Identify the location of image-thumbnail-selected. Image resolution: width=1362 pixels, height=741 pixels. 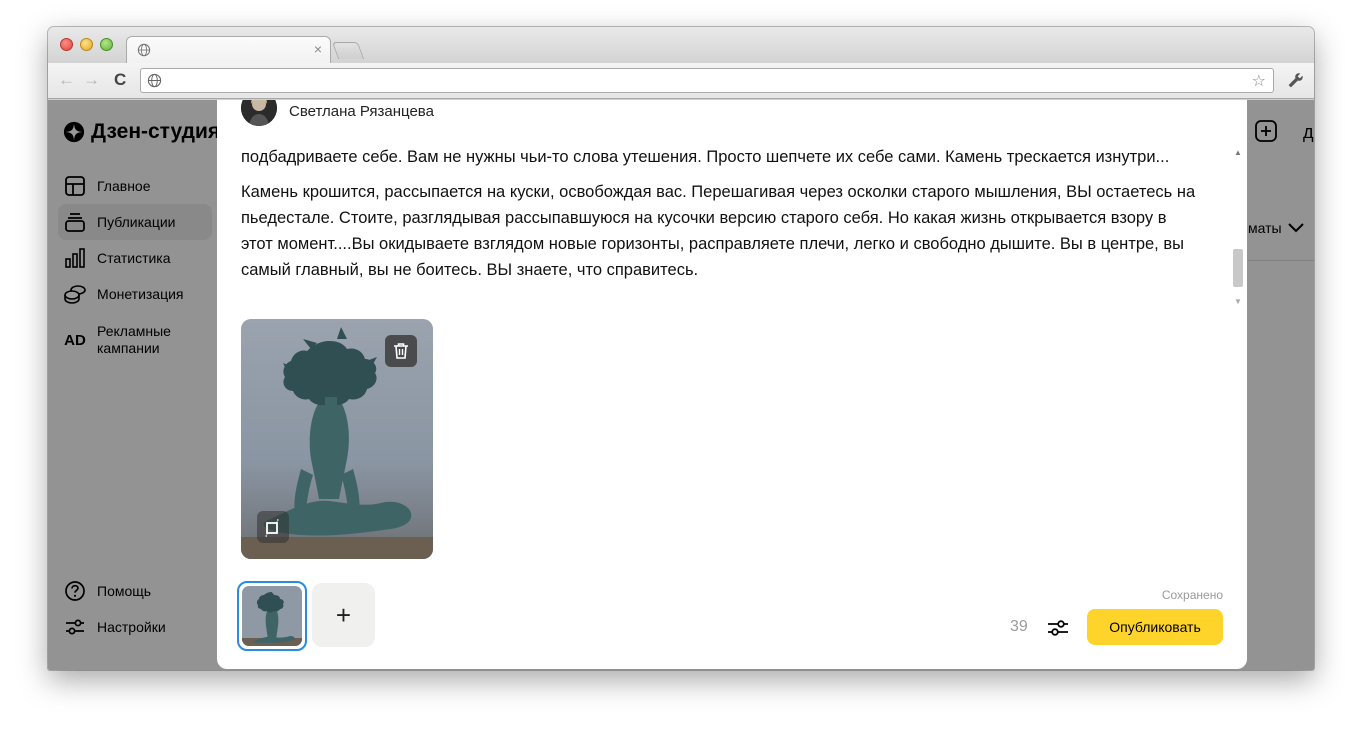
(272, 616).